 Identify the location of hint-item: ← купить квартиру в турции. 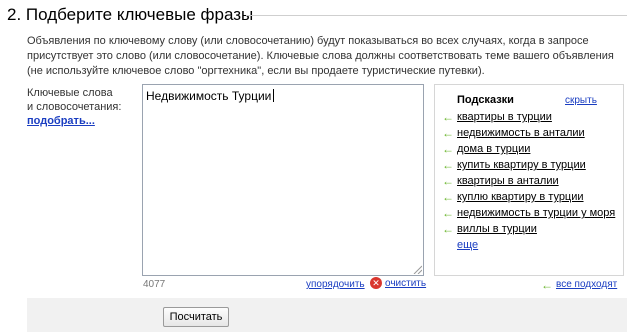
(531, 165).